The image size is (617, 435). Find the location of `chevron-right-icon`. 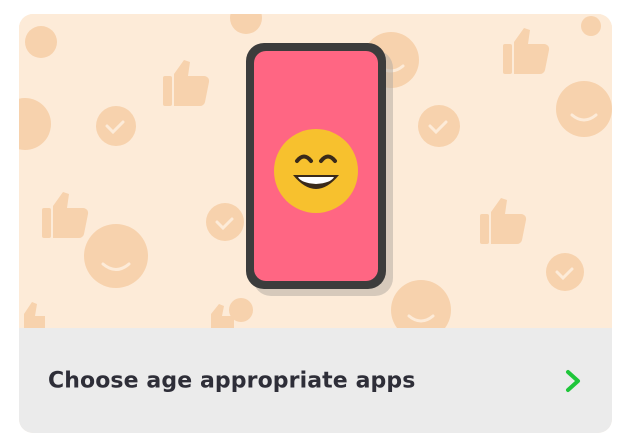

chevron-right-icon is located at coordinates (572, 381).